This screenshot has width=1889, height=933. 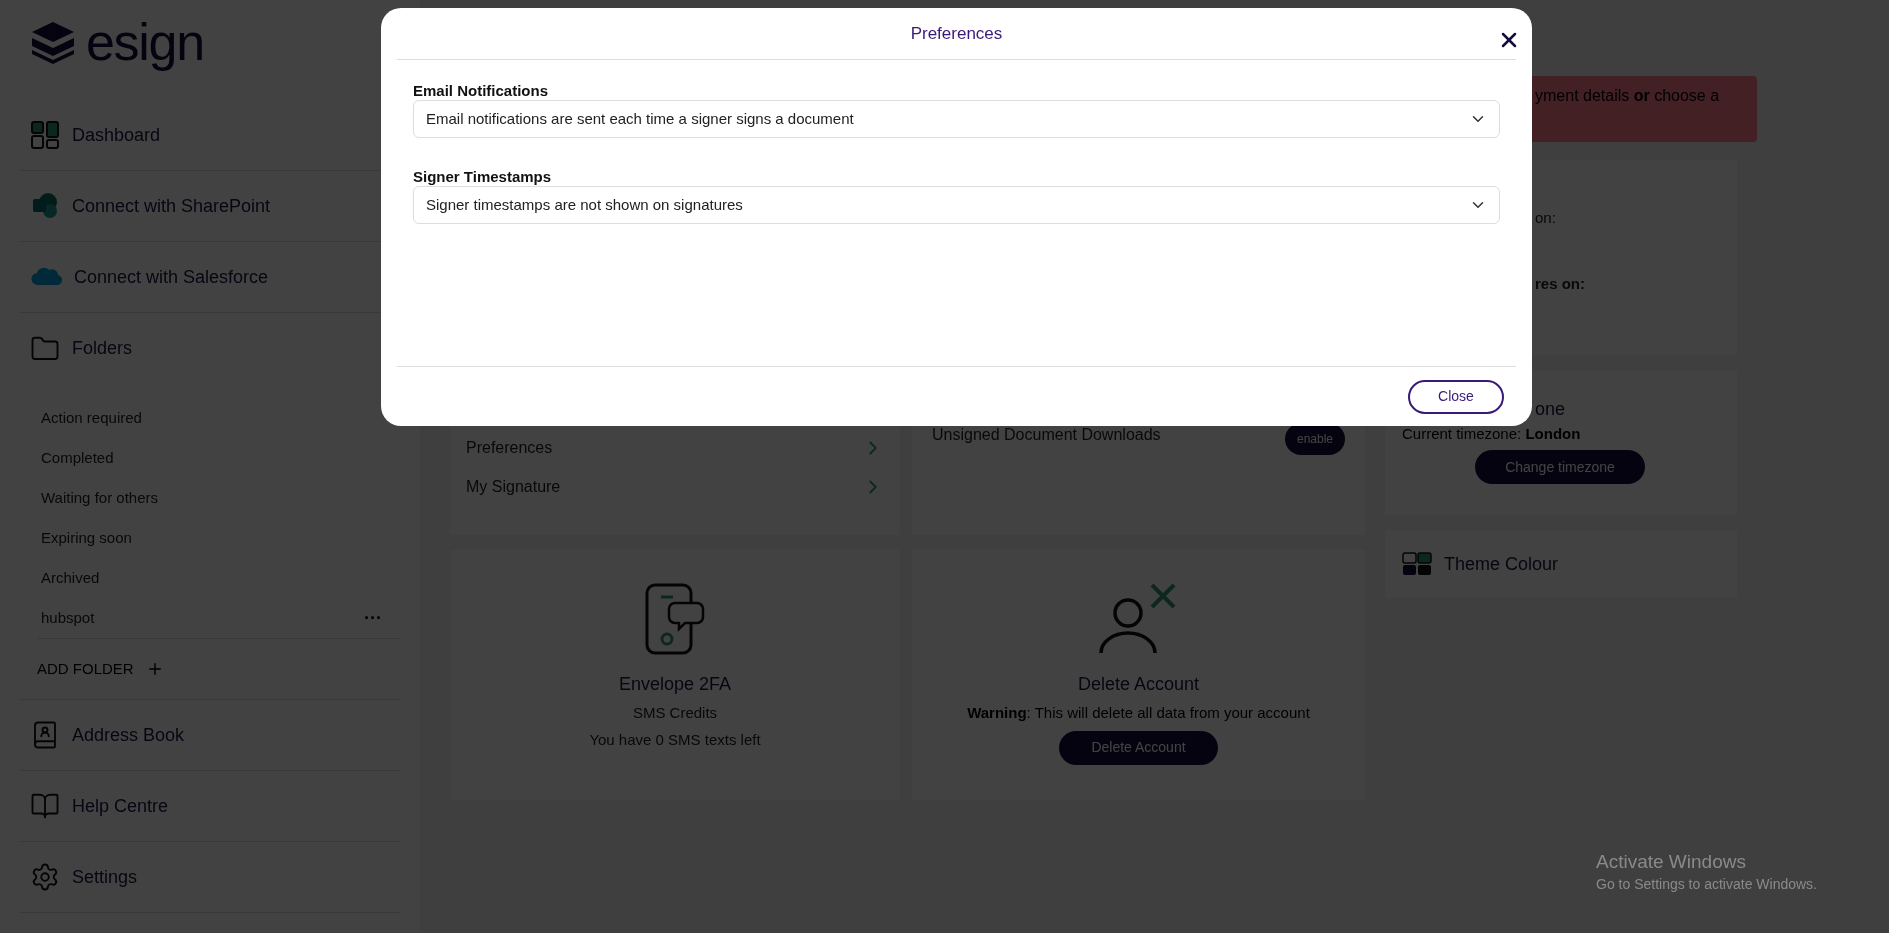 I want to click on folder-item: Waiting for others, so click(x=99, y=498).